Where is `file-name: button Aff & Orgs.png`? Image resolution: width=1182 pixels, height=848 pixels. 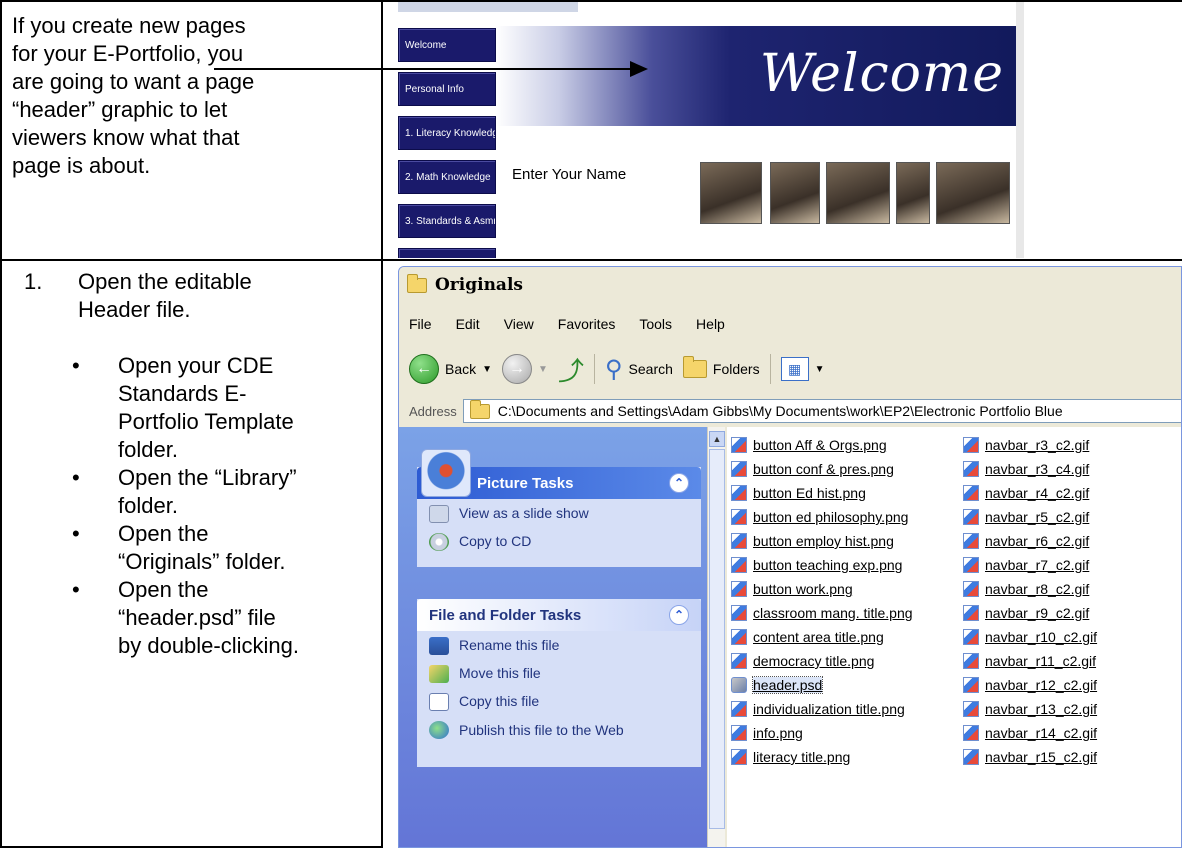
file-name: button Aff & Orgs.png is located at coordinates (820, 445).